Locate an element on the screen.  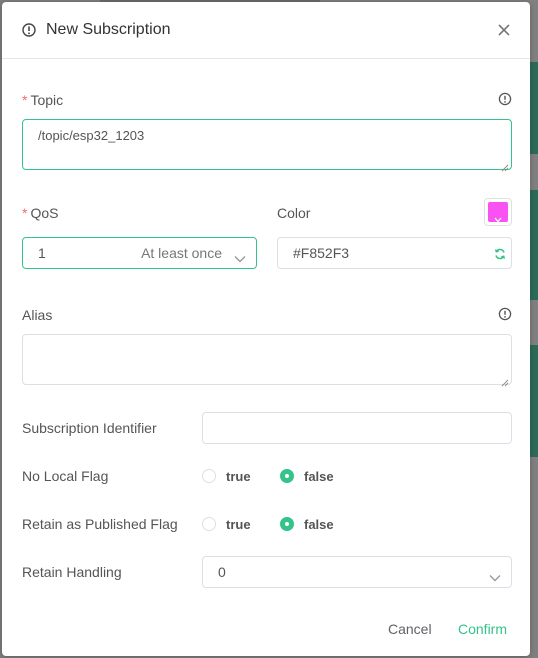
no-local-flag-false-radio is located at coordinates (287, 476).